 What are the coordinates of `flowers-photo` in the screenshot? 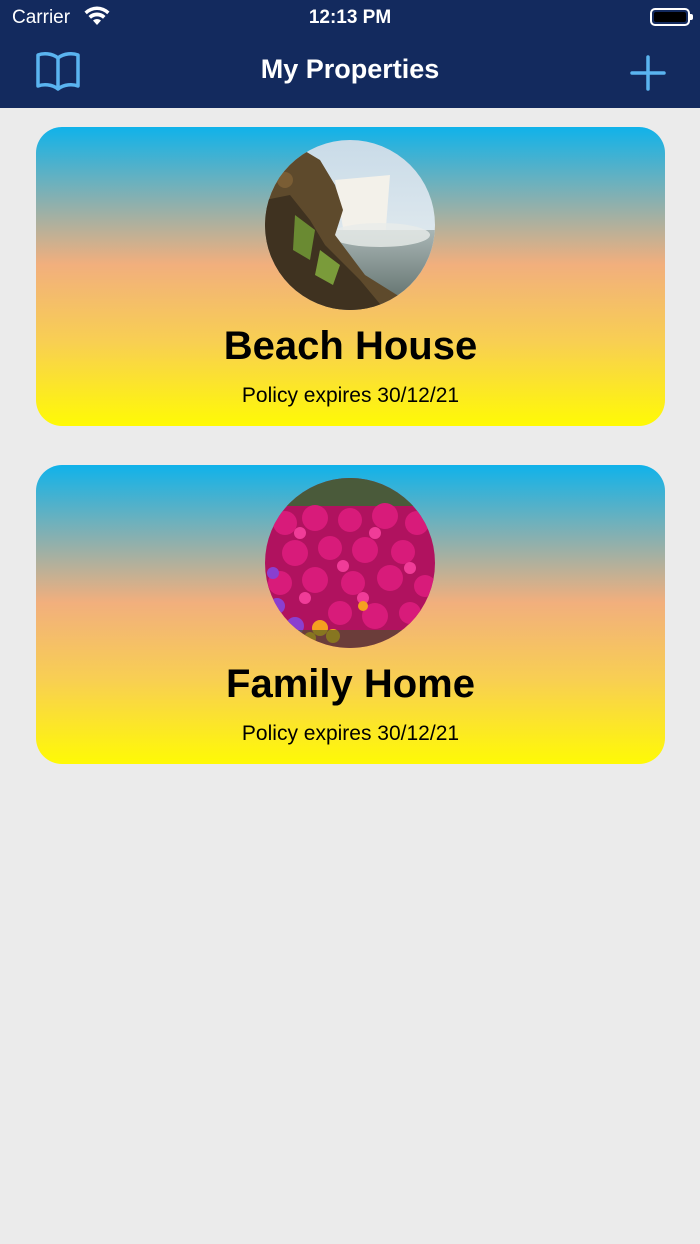 It's located at (350, 563).